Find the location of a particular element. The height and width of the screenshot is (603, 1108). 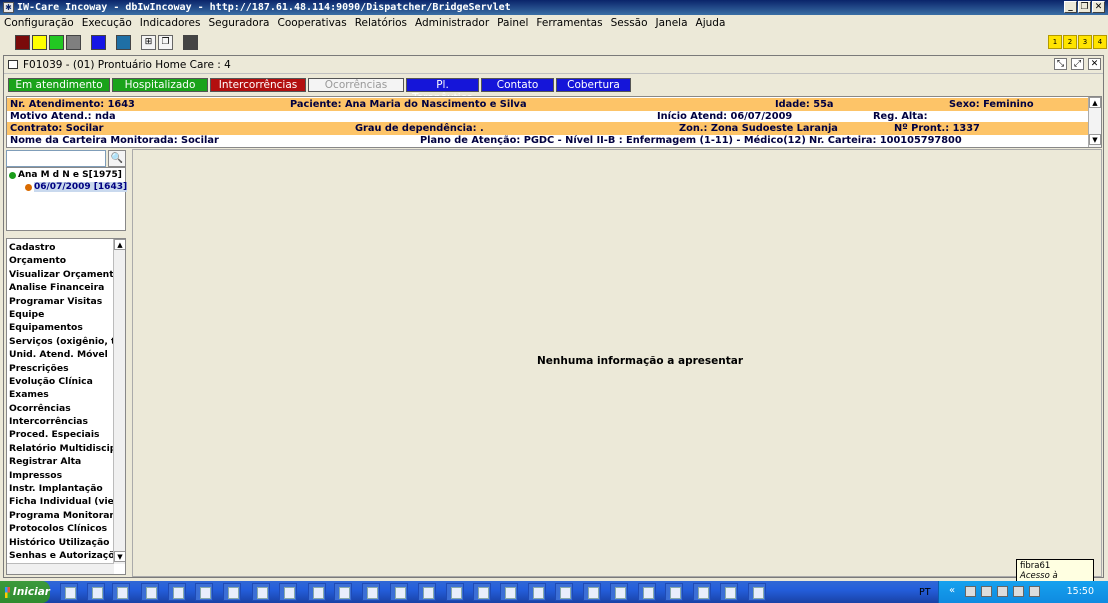

nav-vertical-scrollbar: ▲ ▼ is located at coordinates (119, 401).